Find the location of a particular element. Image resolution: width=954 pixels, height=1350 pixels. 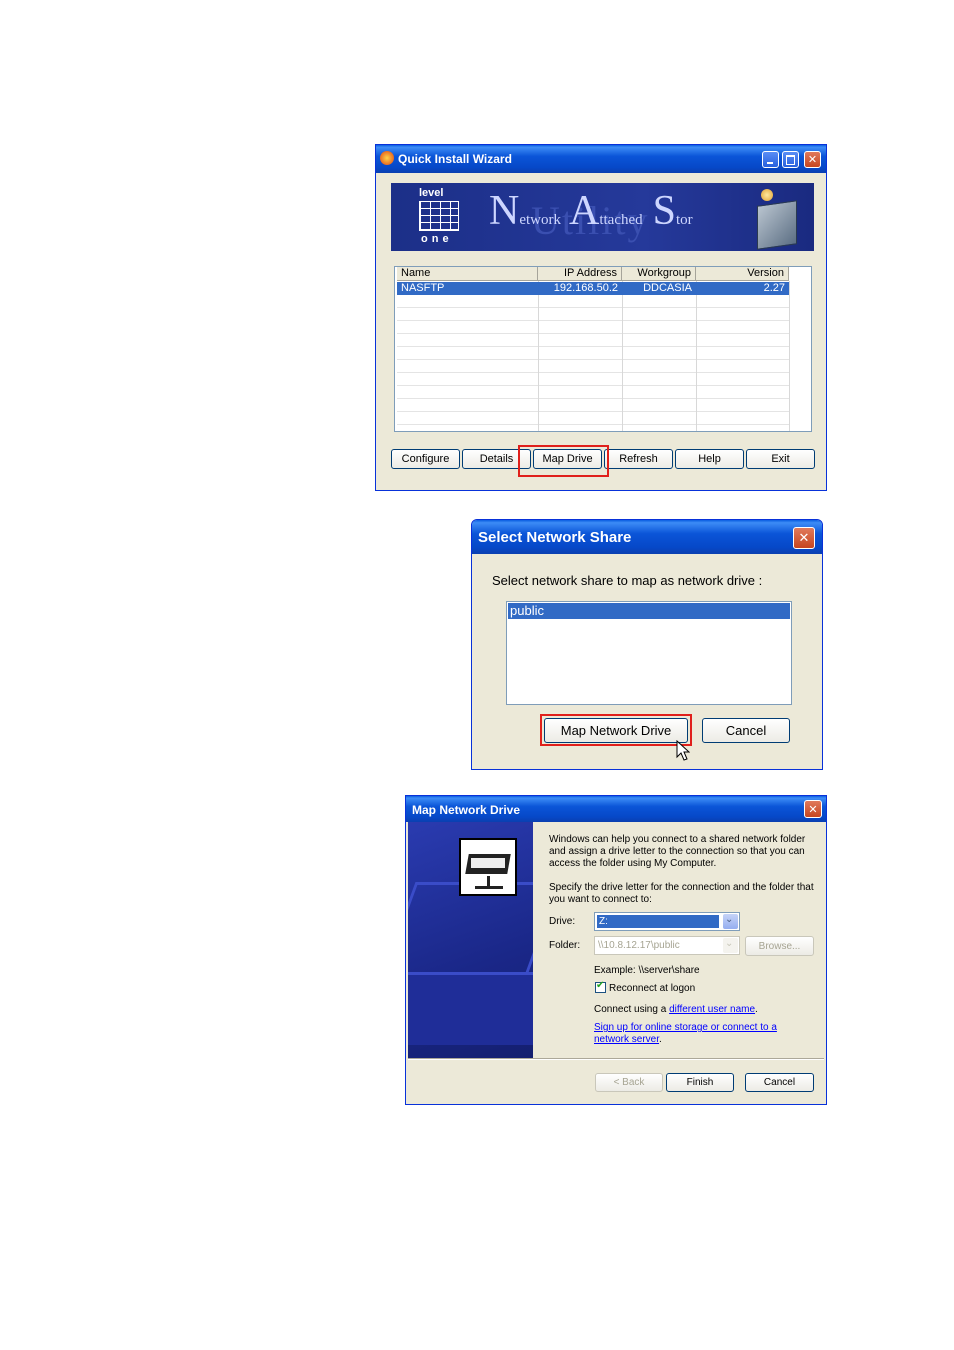

column-header-name: Name is located at coordinates (467, 274).